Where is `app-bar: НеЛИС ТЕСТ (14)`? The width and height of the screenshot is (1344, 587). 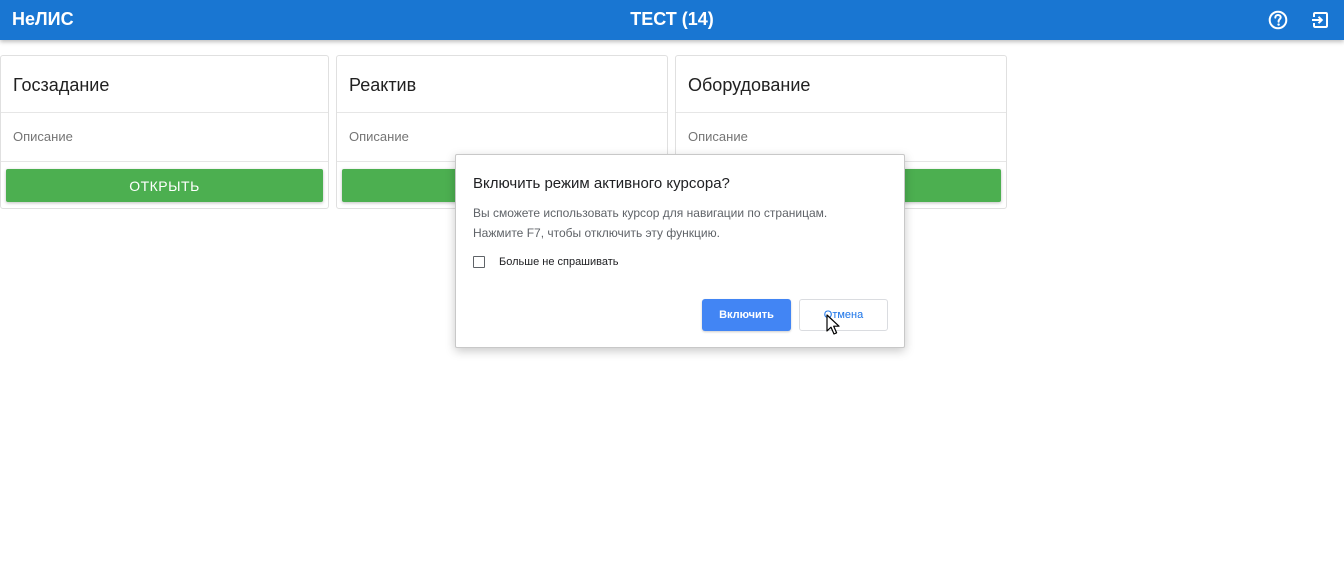 app-bar: НеЛИС ТЕСТ (14) is located at coordinates (672, 20).